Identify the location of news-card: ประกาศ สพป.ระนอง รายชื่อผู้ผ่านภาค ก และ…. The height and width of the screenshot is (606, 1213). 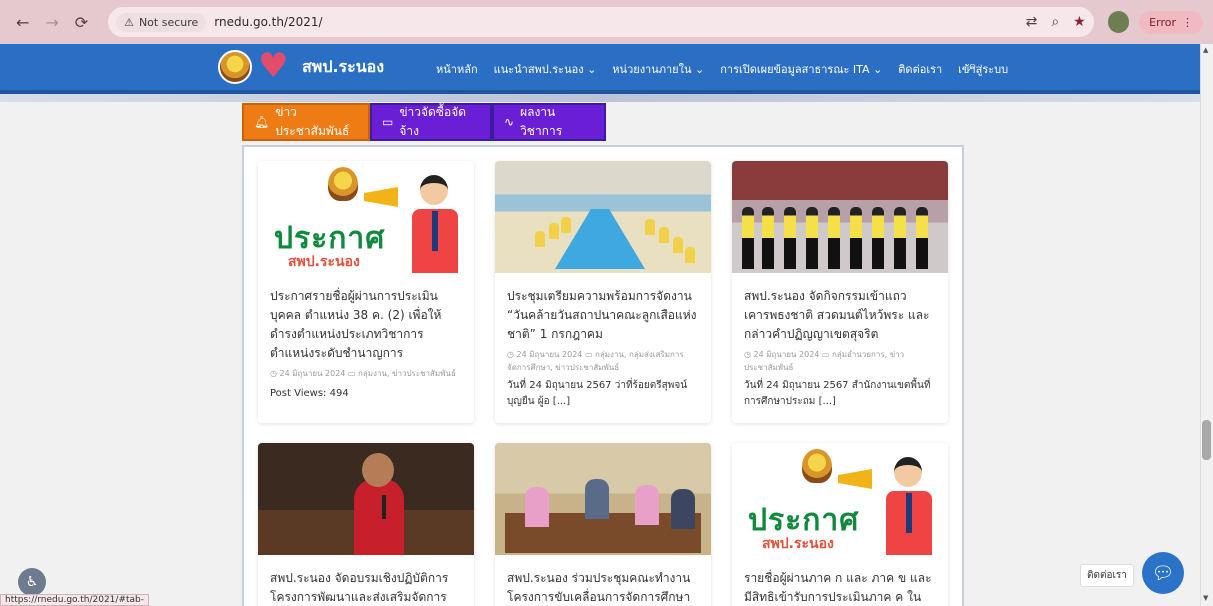
(840, 524).